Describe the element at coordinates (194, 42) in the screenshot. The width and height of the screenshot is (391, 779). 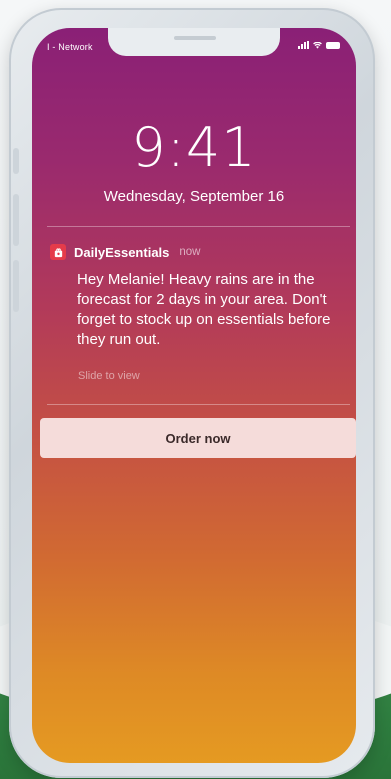
I see `notch` at that location.